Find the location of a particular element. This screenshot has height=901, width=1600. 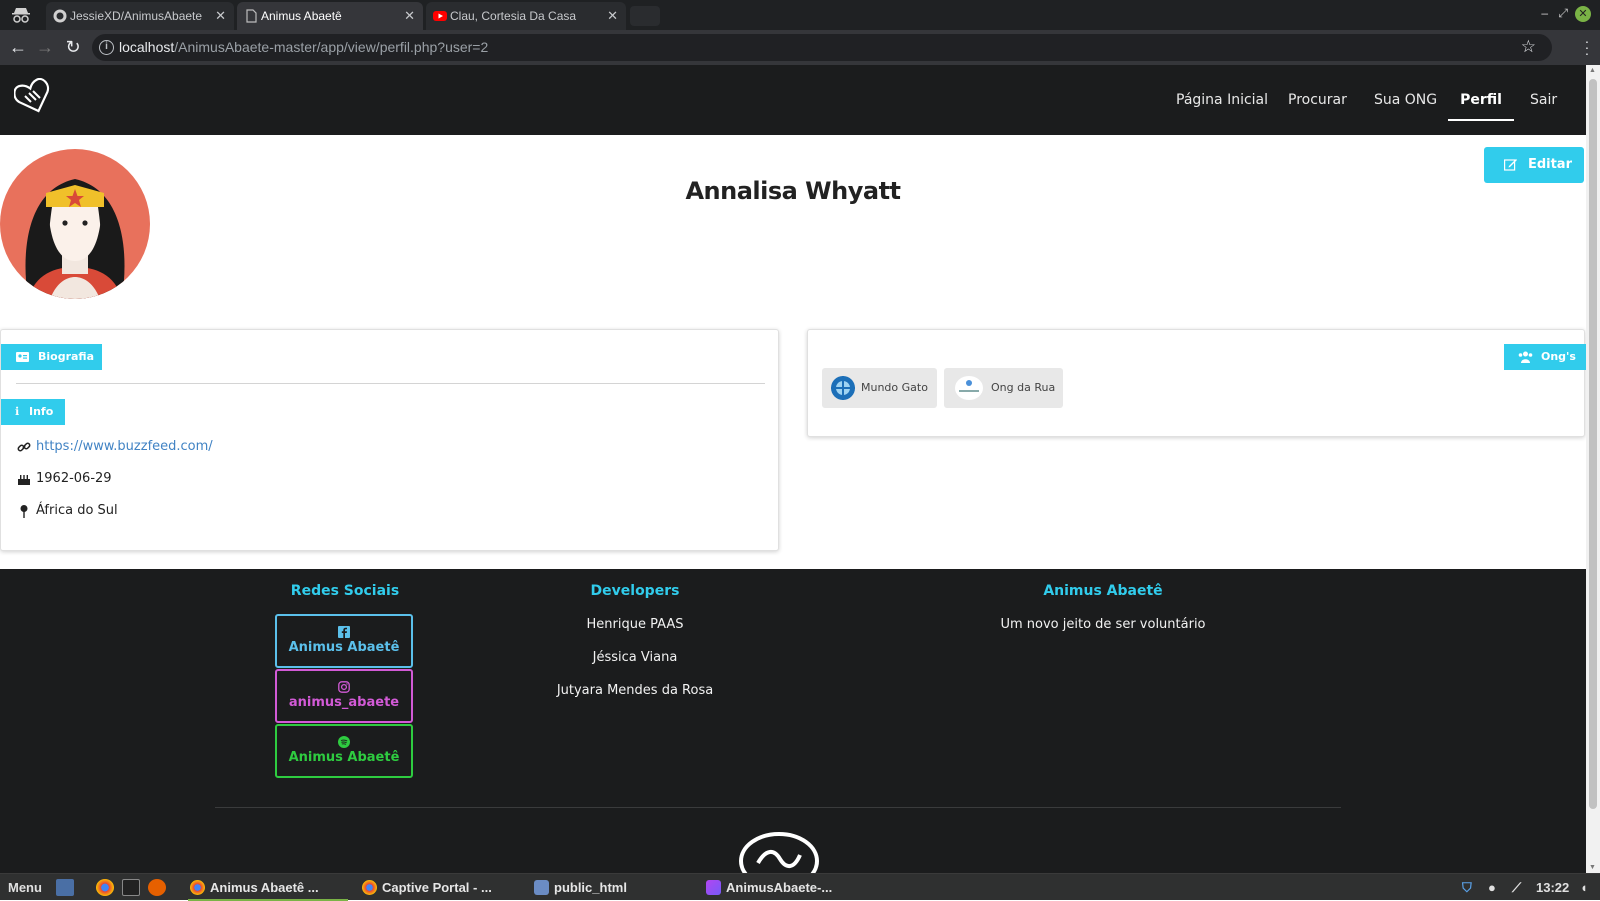

info-icon: ℹ is located at coordinates (17, 411).